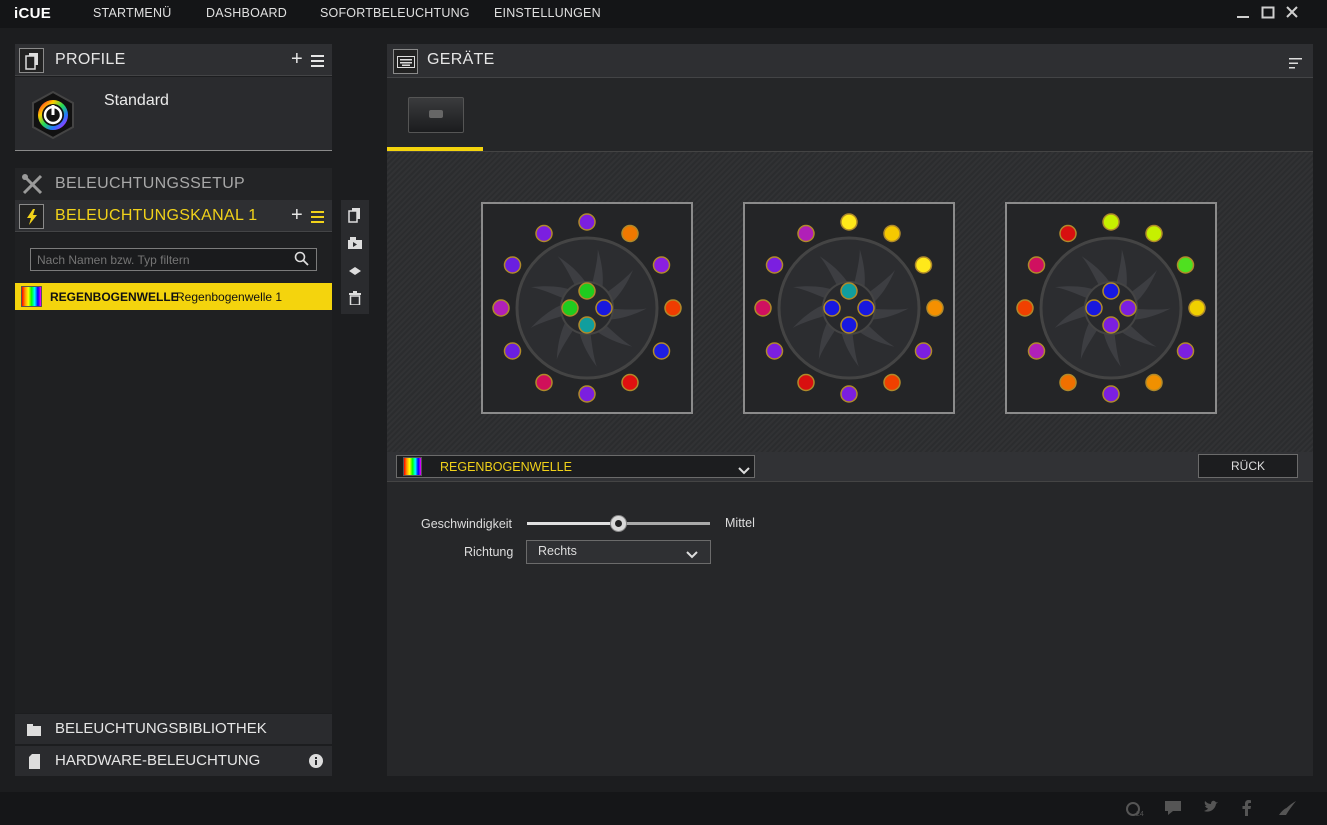 The height and width of the screenshot is (825, 1327). Describe the element at coordinates (317, 63) in the screenshot. I see `profile-menu-button` at that location.